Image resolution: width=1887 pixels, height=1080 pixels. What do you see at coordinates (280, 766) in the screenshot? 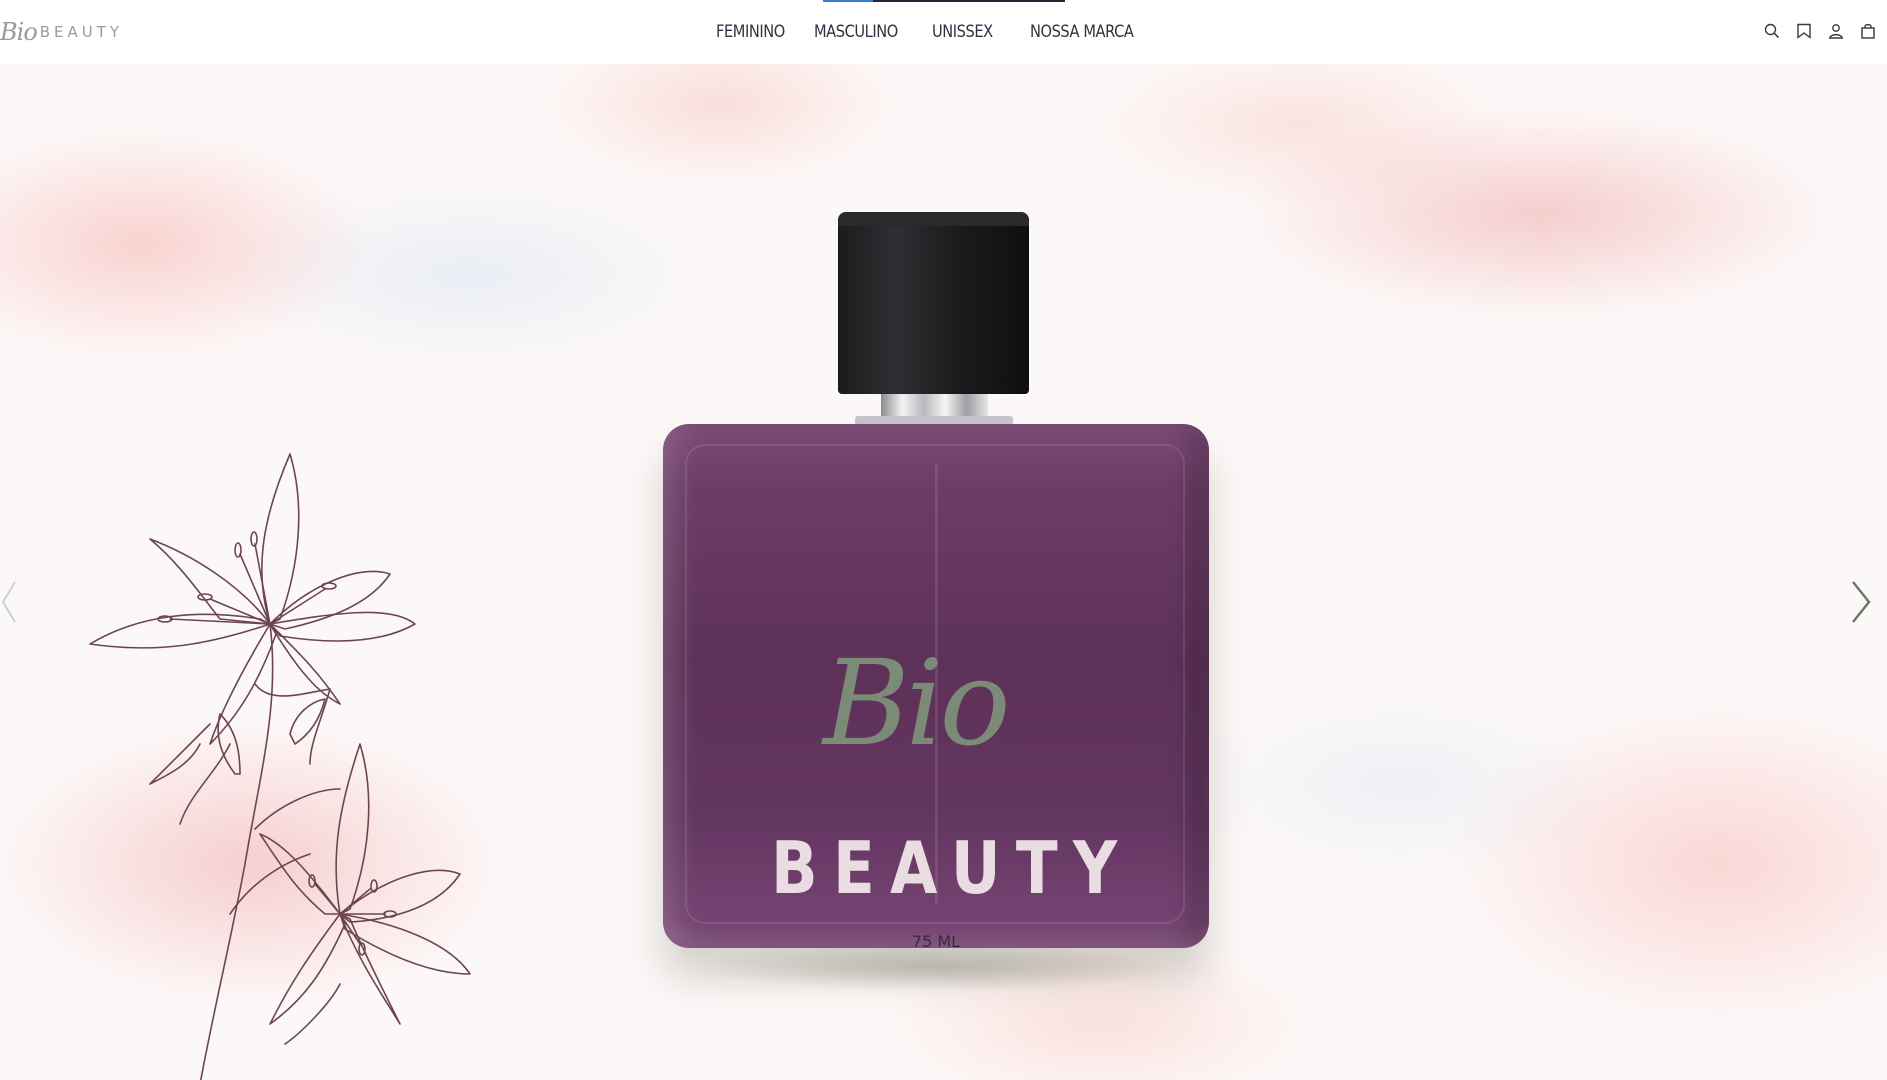
I see `lily-illustration` at bounding box center [280, 766].